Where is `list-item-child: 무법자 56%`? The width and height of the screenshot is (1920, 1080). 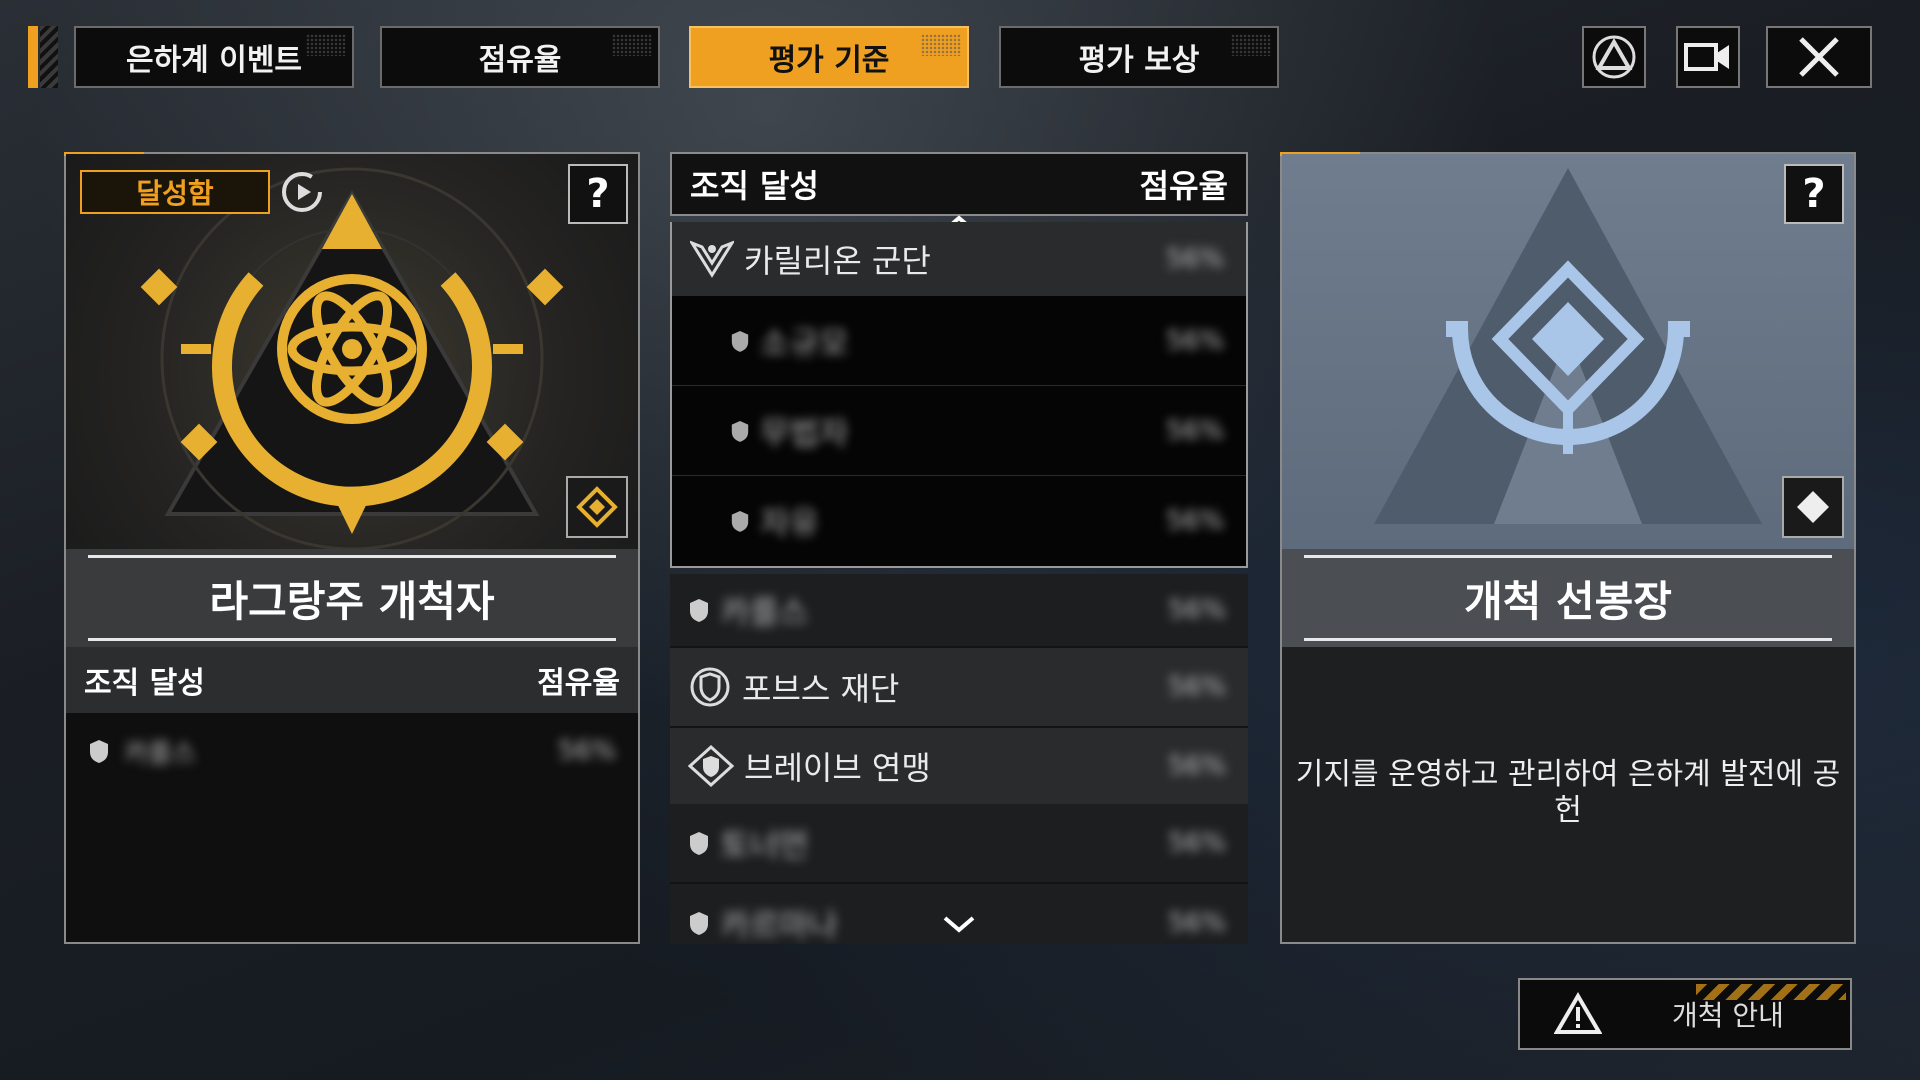
list-item-child: 무법자 56% is located at coordinates (959, 431).